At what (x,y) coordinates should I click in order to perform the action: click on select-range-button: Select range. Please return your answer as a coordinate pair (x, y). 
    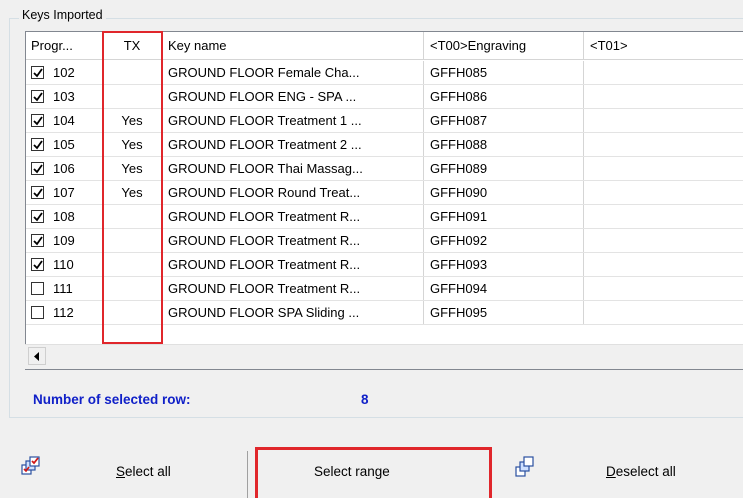
    Looking at the image, I should click on (374, 472).